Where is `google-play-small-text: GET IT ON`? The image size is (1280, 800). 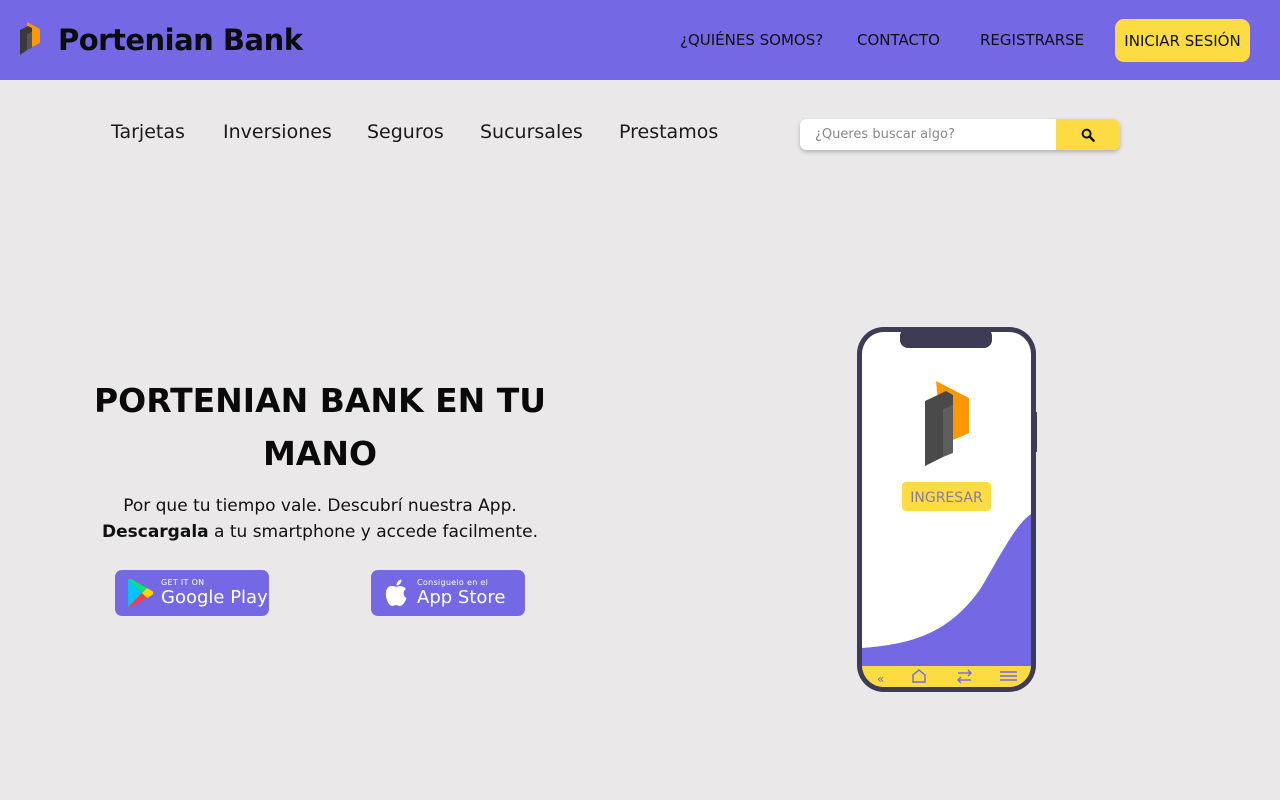
google-play-small-text: GET IT ON is located at coordinates (183, 582).